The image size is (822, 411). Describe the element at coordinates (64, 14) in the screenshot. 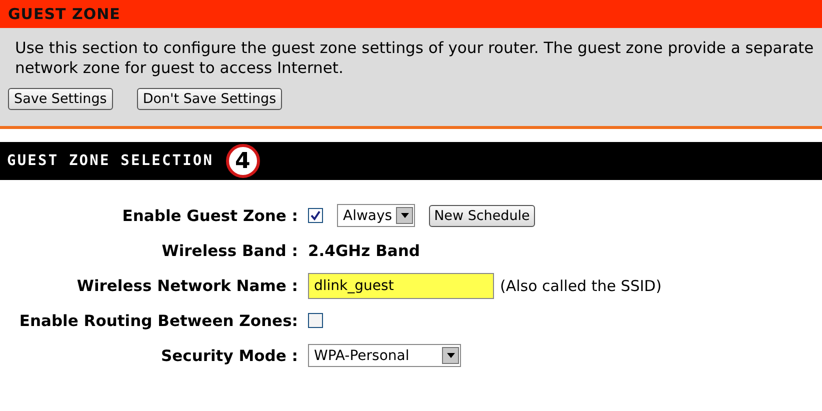

I see `section-title: GUEST ZONE` at that location.